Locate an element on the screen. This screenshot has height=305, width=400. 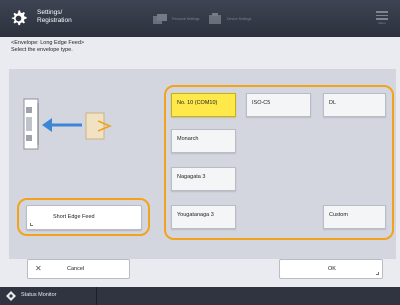
status-monitor-label: Status Monitor is located at coordinates (39, 295).